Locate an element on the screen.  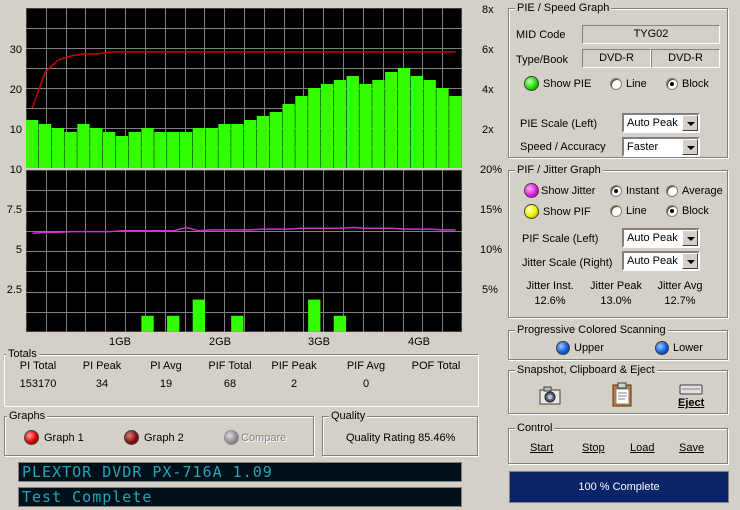
graphs-title: Graphs is located at coordinates (27, 416).